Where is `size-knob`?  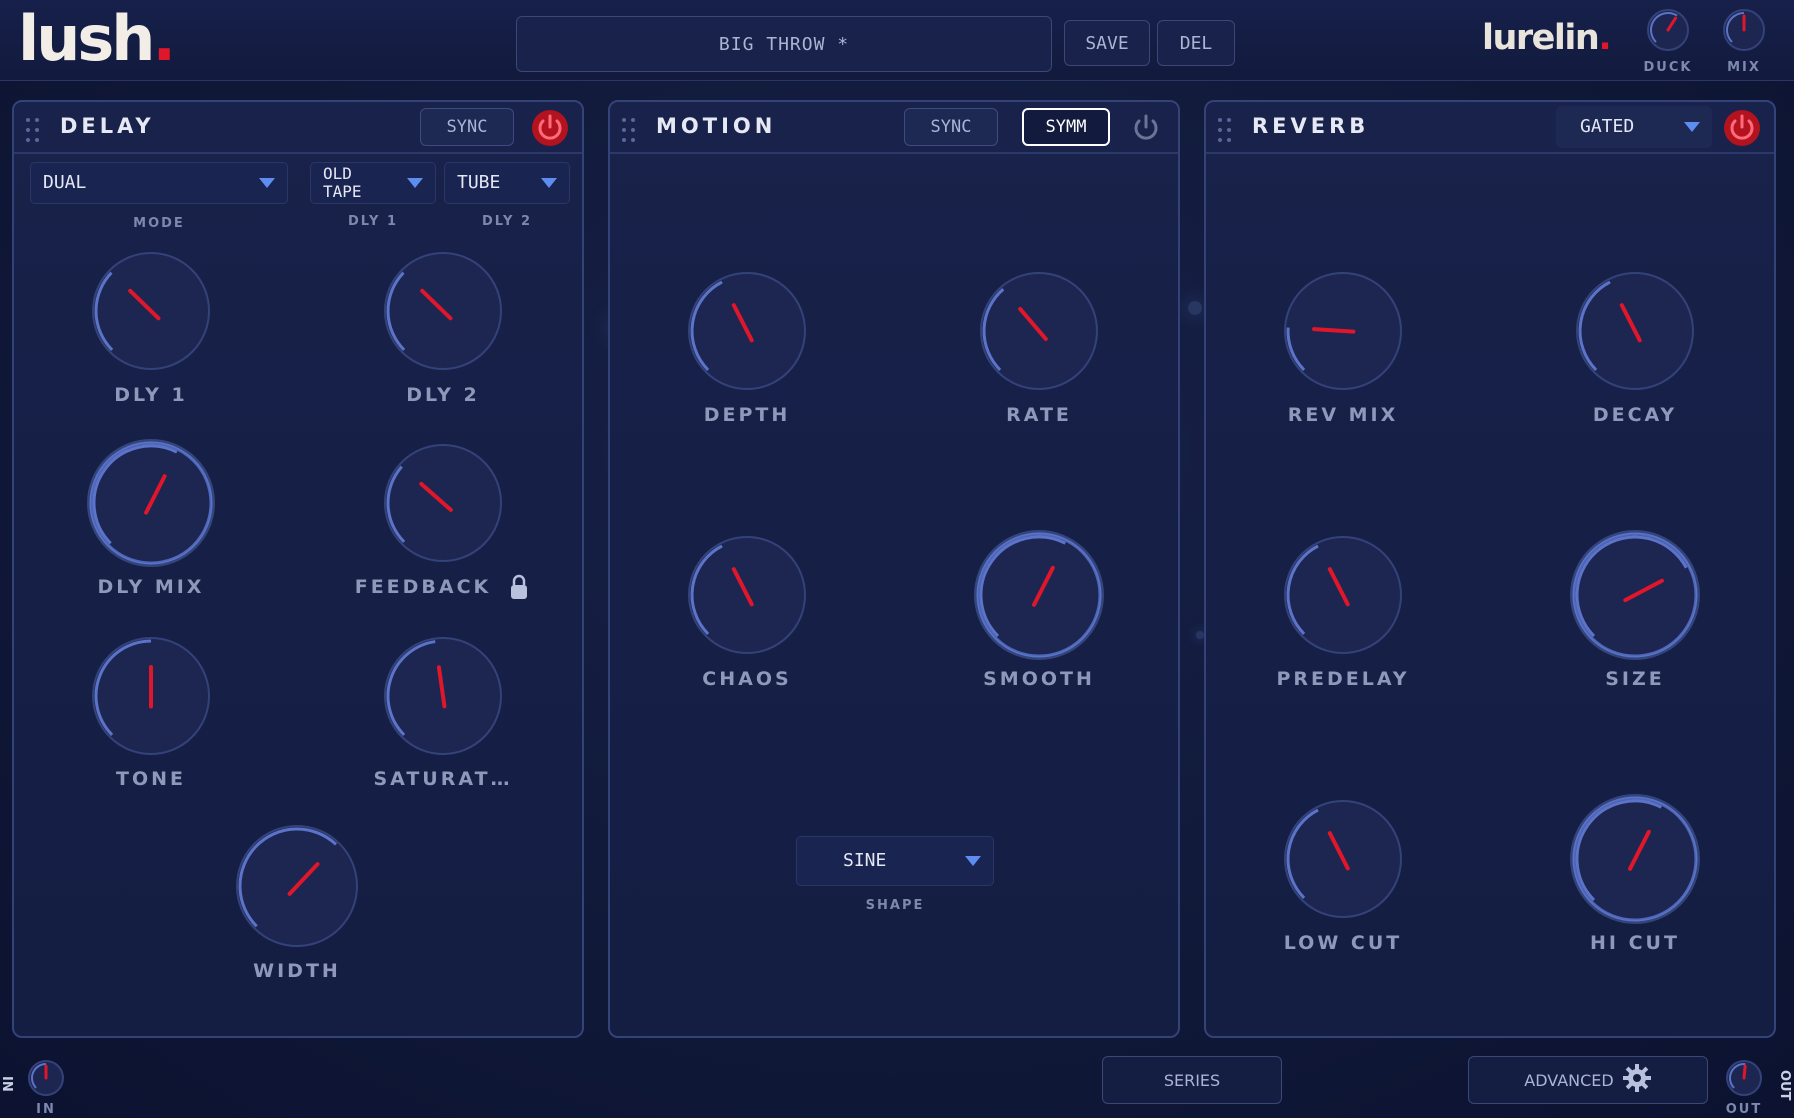 size-knob is located at coordinates (1635, 595).